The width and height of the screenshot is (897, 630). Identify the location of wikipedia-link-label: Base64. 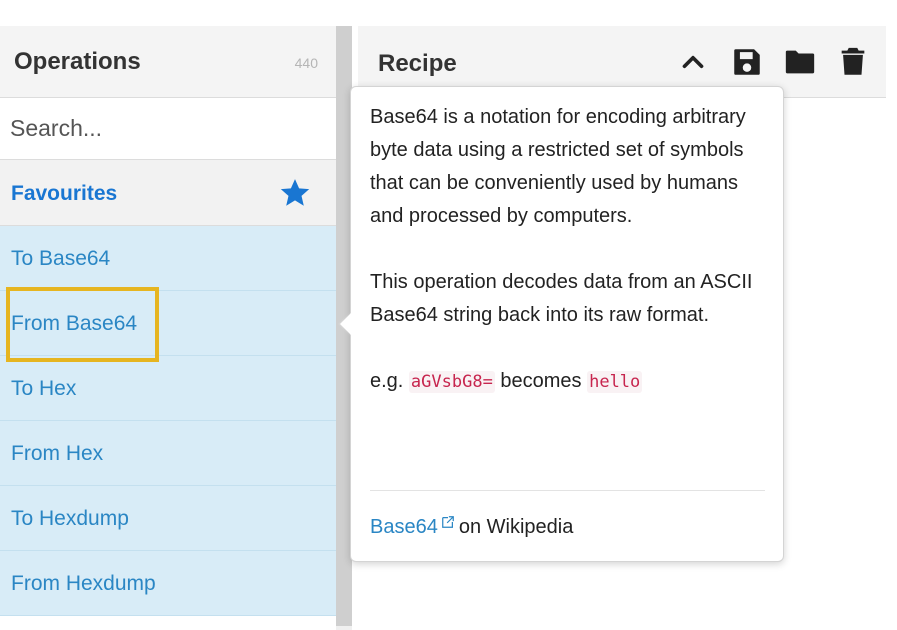
(404, 527).